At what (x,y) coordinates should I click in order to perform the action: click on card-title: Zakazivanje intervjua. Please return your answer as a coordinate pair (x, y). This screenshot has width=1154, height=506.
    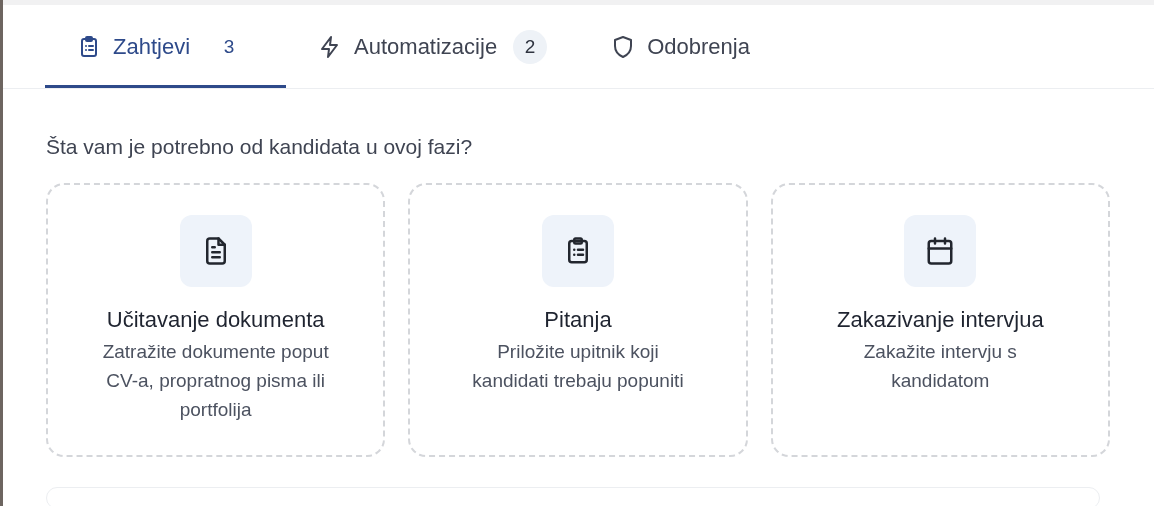
    Looking at the image, I should click on (940, 320).